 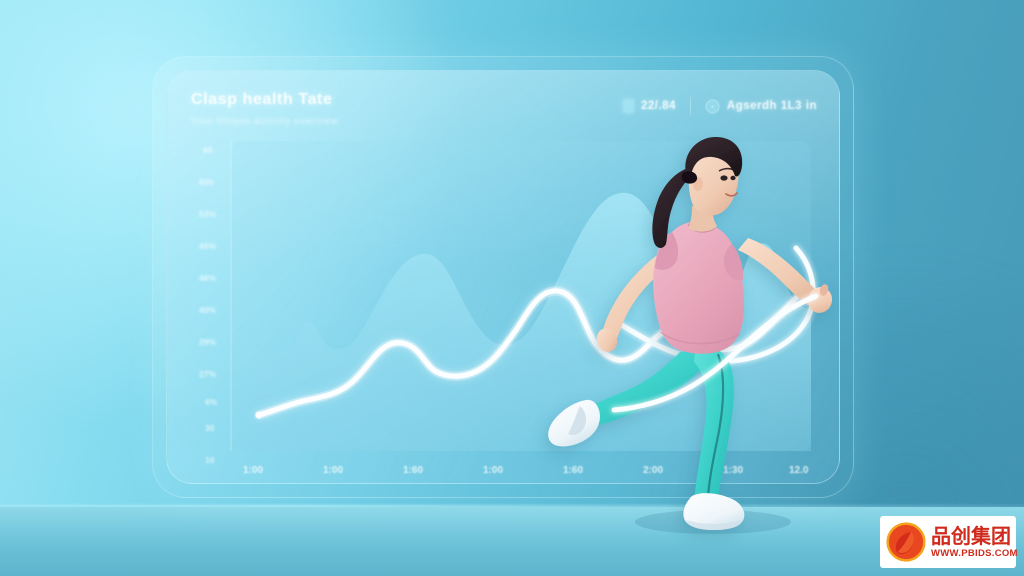 I want to click on watermark: 品创集团 WWW.PBIDS.COM, so click(x=949, y=542).